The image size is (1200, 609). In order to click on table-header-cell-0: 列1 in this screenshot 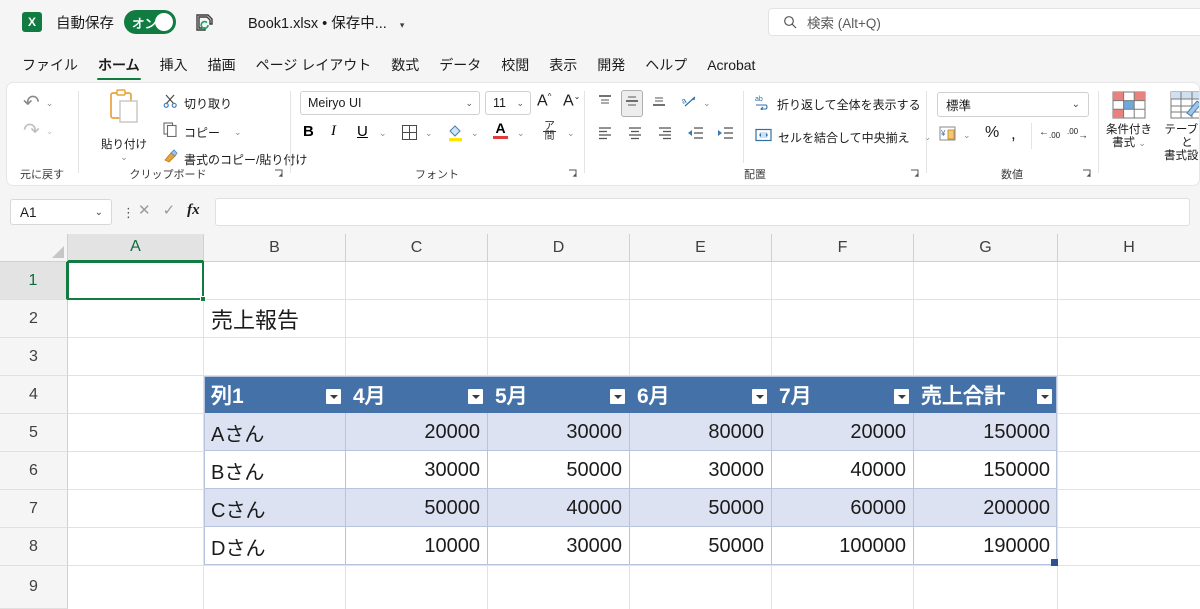, I will do `click(266, 394)`.